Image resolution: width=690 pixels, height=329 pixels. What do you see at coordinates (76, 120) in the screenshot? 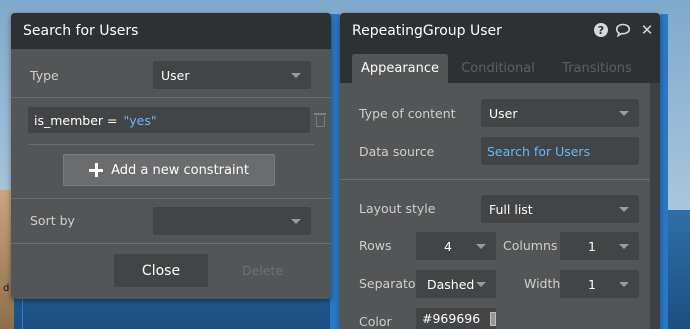
I see `constraint-field: is_member =` at bounding box center [76, 120].